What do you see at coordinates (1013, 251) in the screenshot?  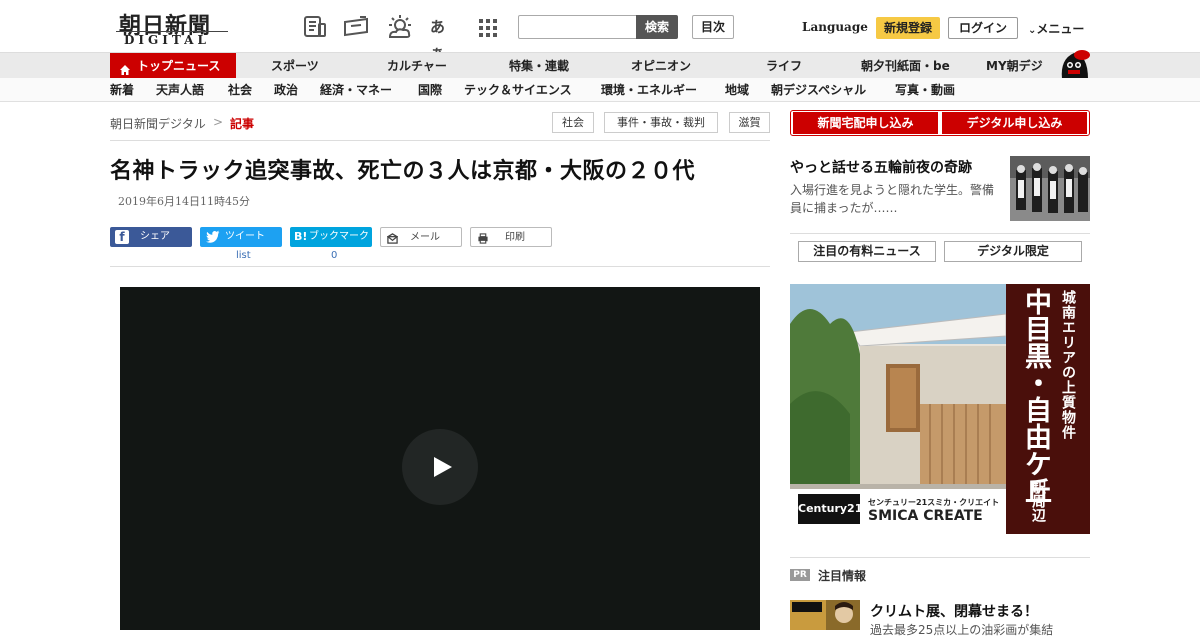 I see `tab-digital-only: デジタル限定` at bounding box center [1013, 251].